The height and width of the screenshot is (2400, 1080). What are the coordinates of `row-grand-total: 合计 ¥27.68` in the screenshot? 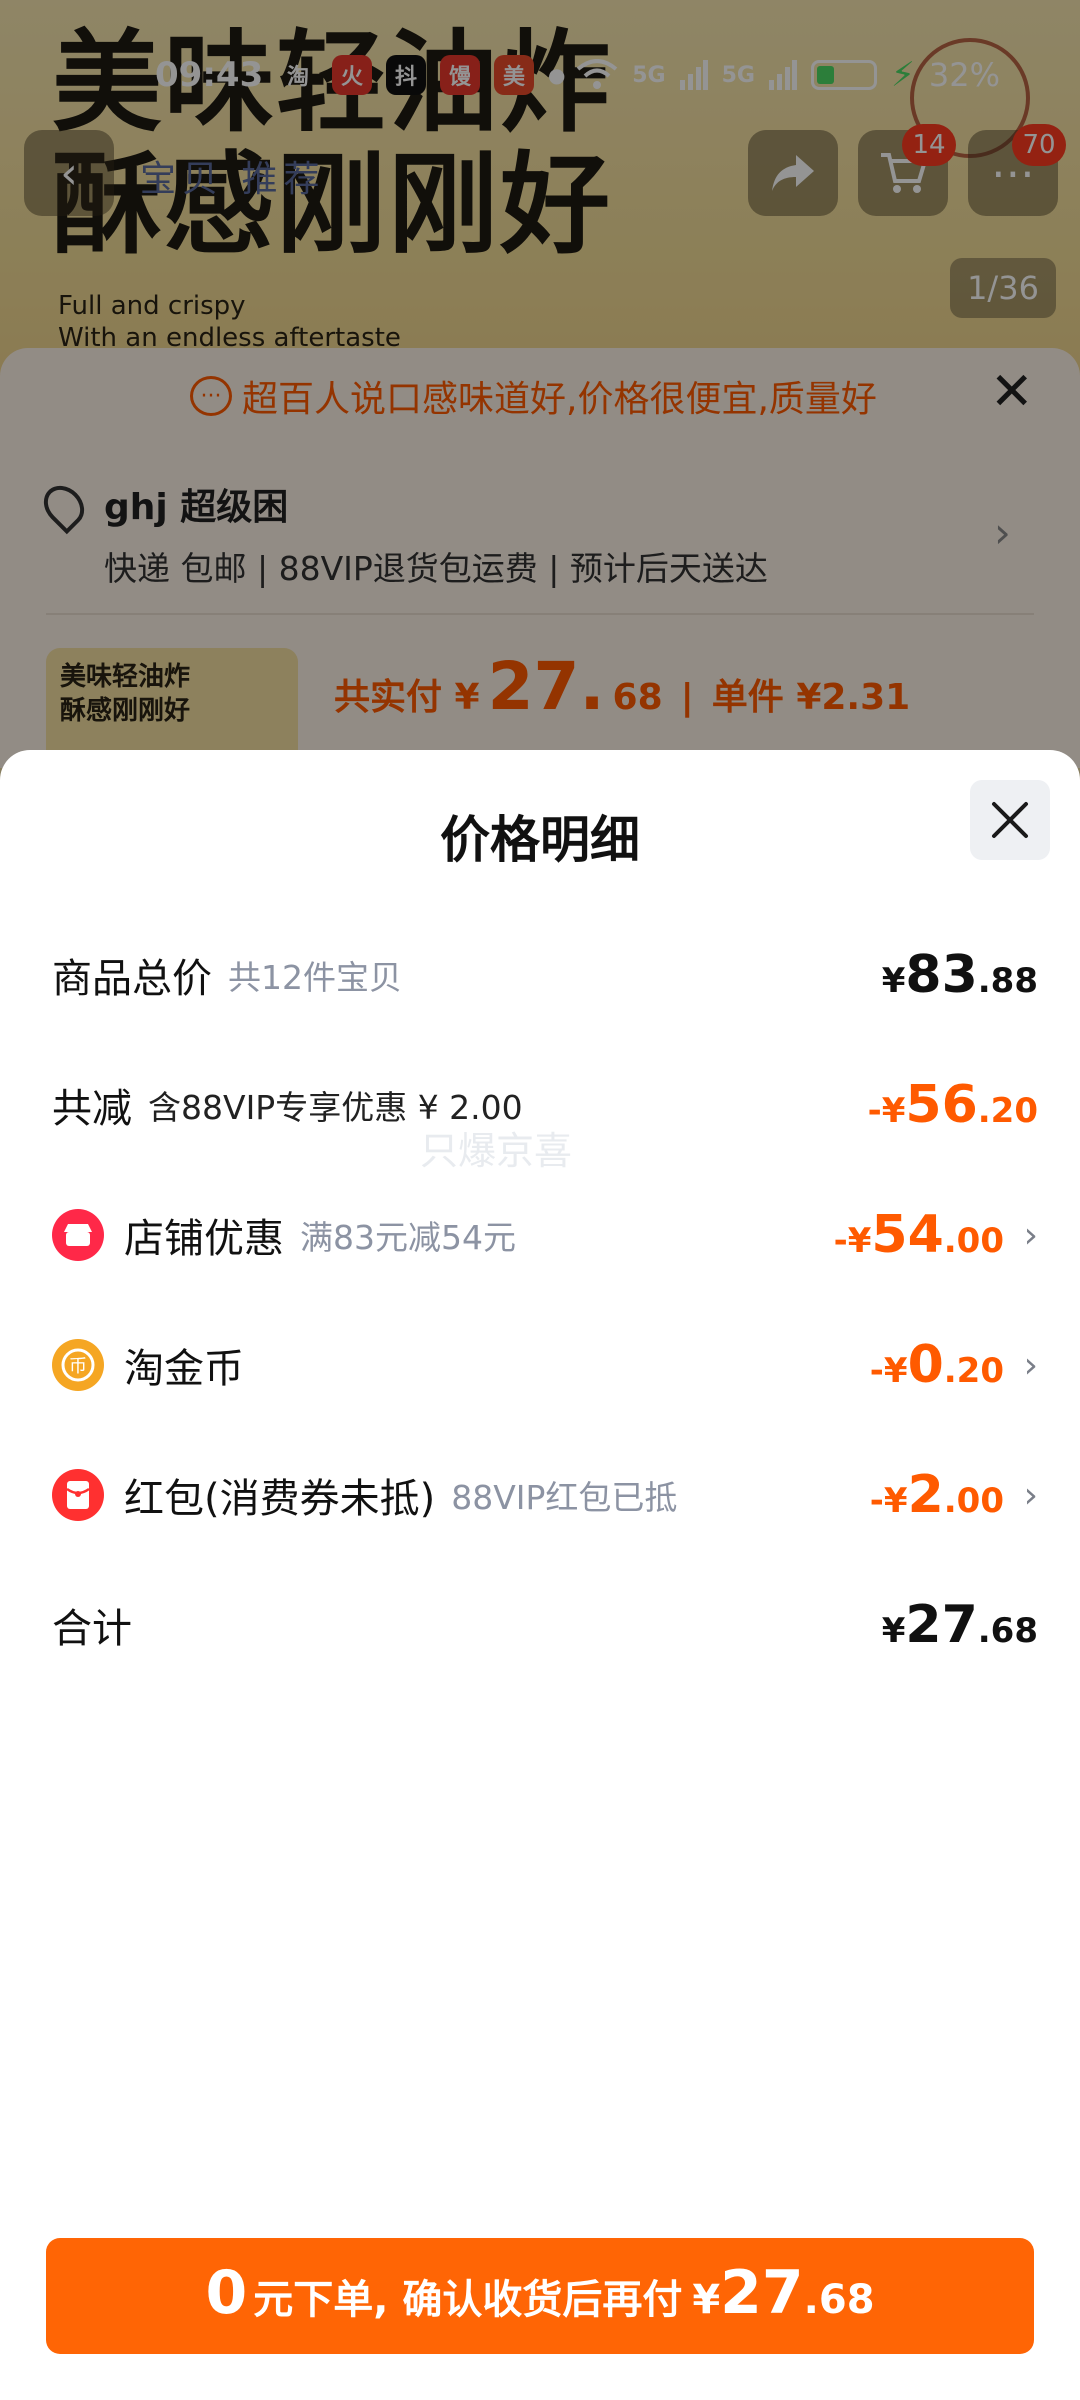 It's located at (545, 1625).